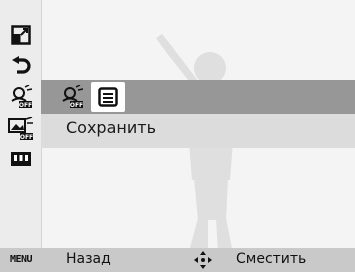 Image resolution: width=355 pixels, height=272 pixels. Describe the element at coordinates (111, 127) in the screenshot. I see `option-label: Сохранить` at that location.